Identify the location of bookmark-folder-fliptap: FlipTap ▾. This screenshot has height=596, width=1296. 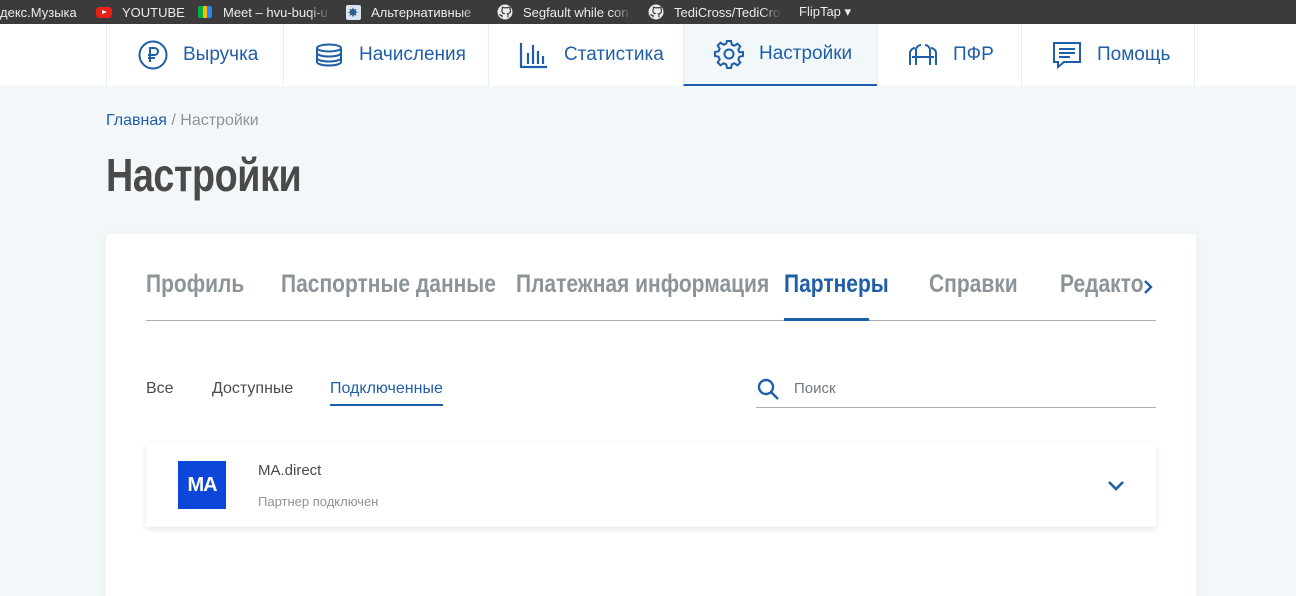
(839, 12).